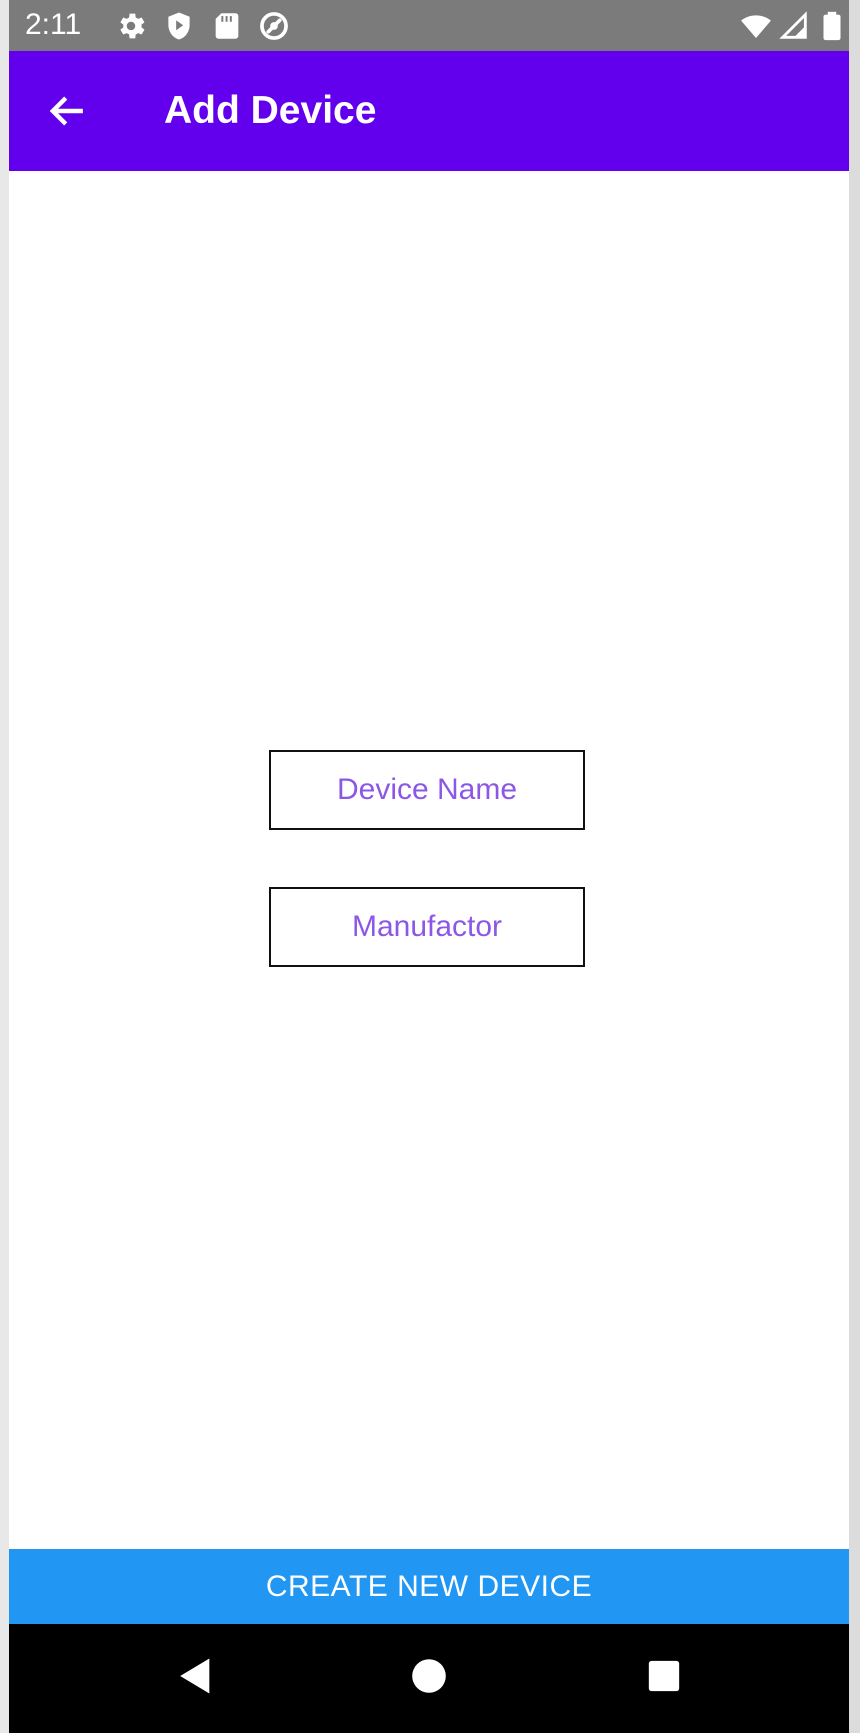  I want to click on create-button-label: CREATE NEW DEVICE, so click(429, 1586).